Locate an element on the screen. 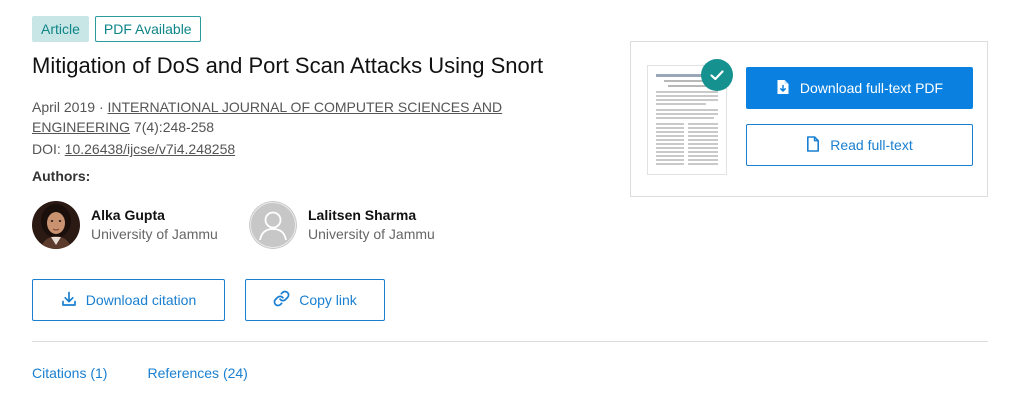  download-citation-label: Download citation is located at coordinates (141, 300).